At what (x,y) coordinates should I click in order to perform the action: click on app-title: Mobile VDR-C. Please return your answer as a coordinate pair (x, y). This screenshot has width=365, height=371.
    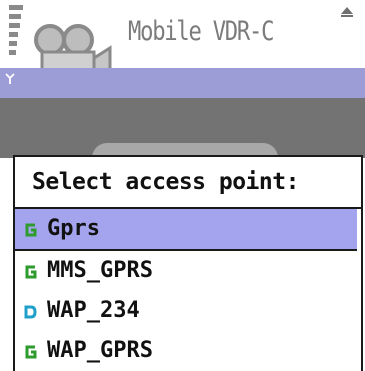
    Looking at the image, I should click on (201, 31).